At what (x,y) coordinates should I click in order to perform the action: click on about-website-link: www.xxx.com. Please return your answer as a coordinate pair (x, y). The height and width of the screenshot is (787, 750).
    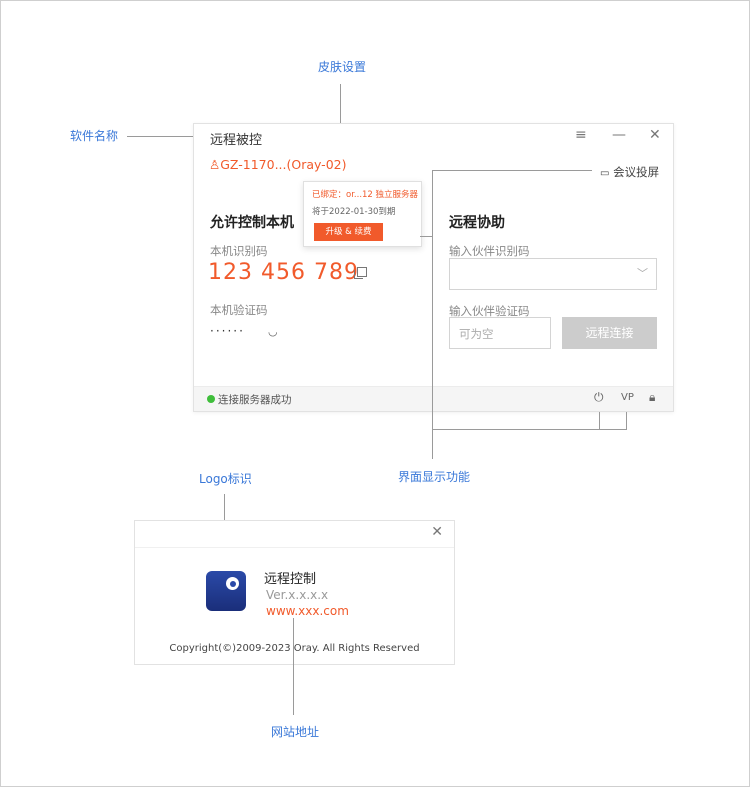
    Looking at the image, I should click on (307, 611).